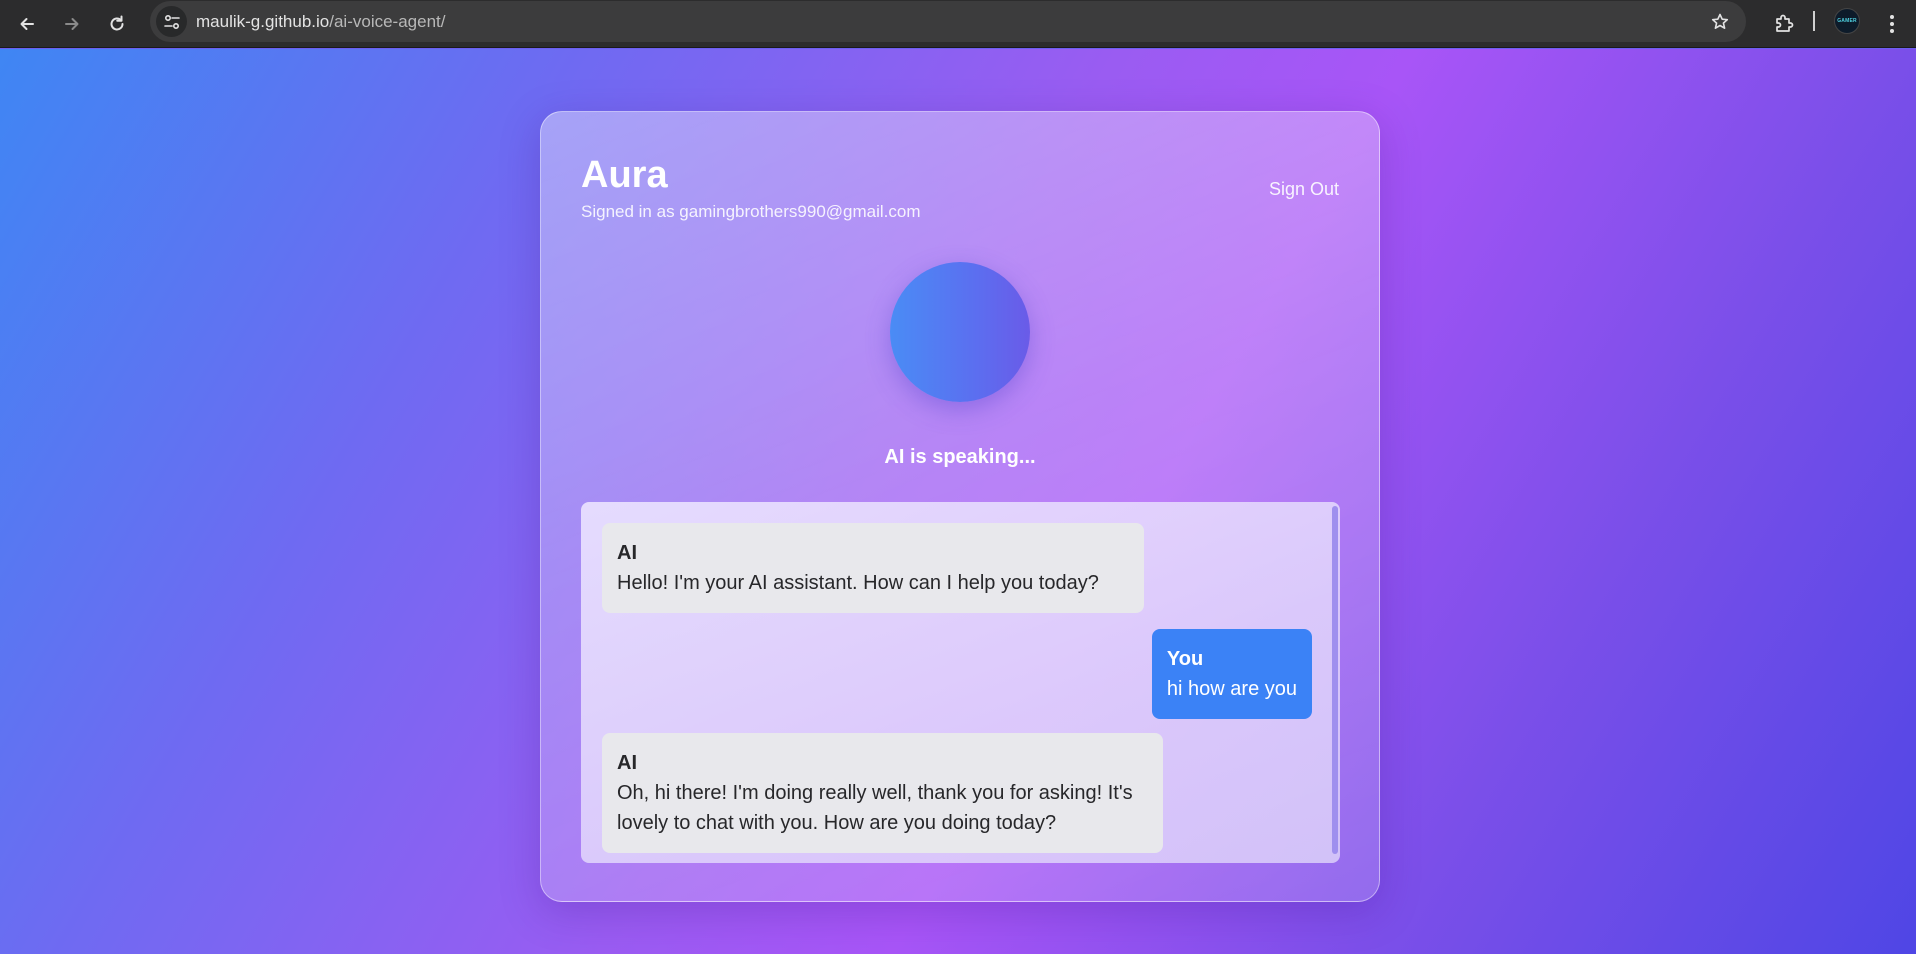 The height and width of the screenshot is (954, 1916). I want to click on forward-button, so click(72, 24).